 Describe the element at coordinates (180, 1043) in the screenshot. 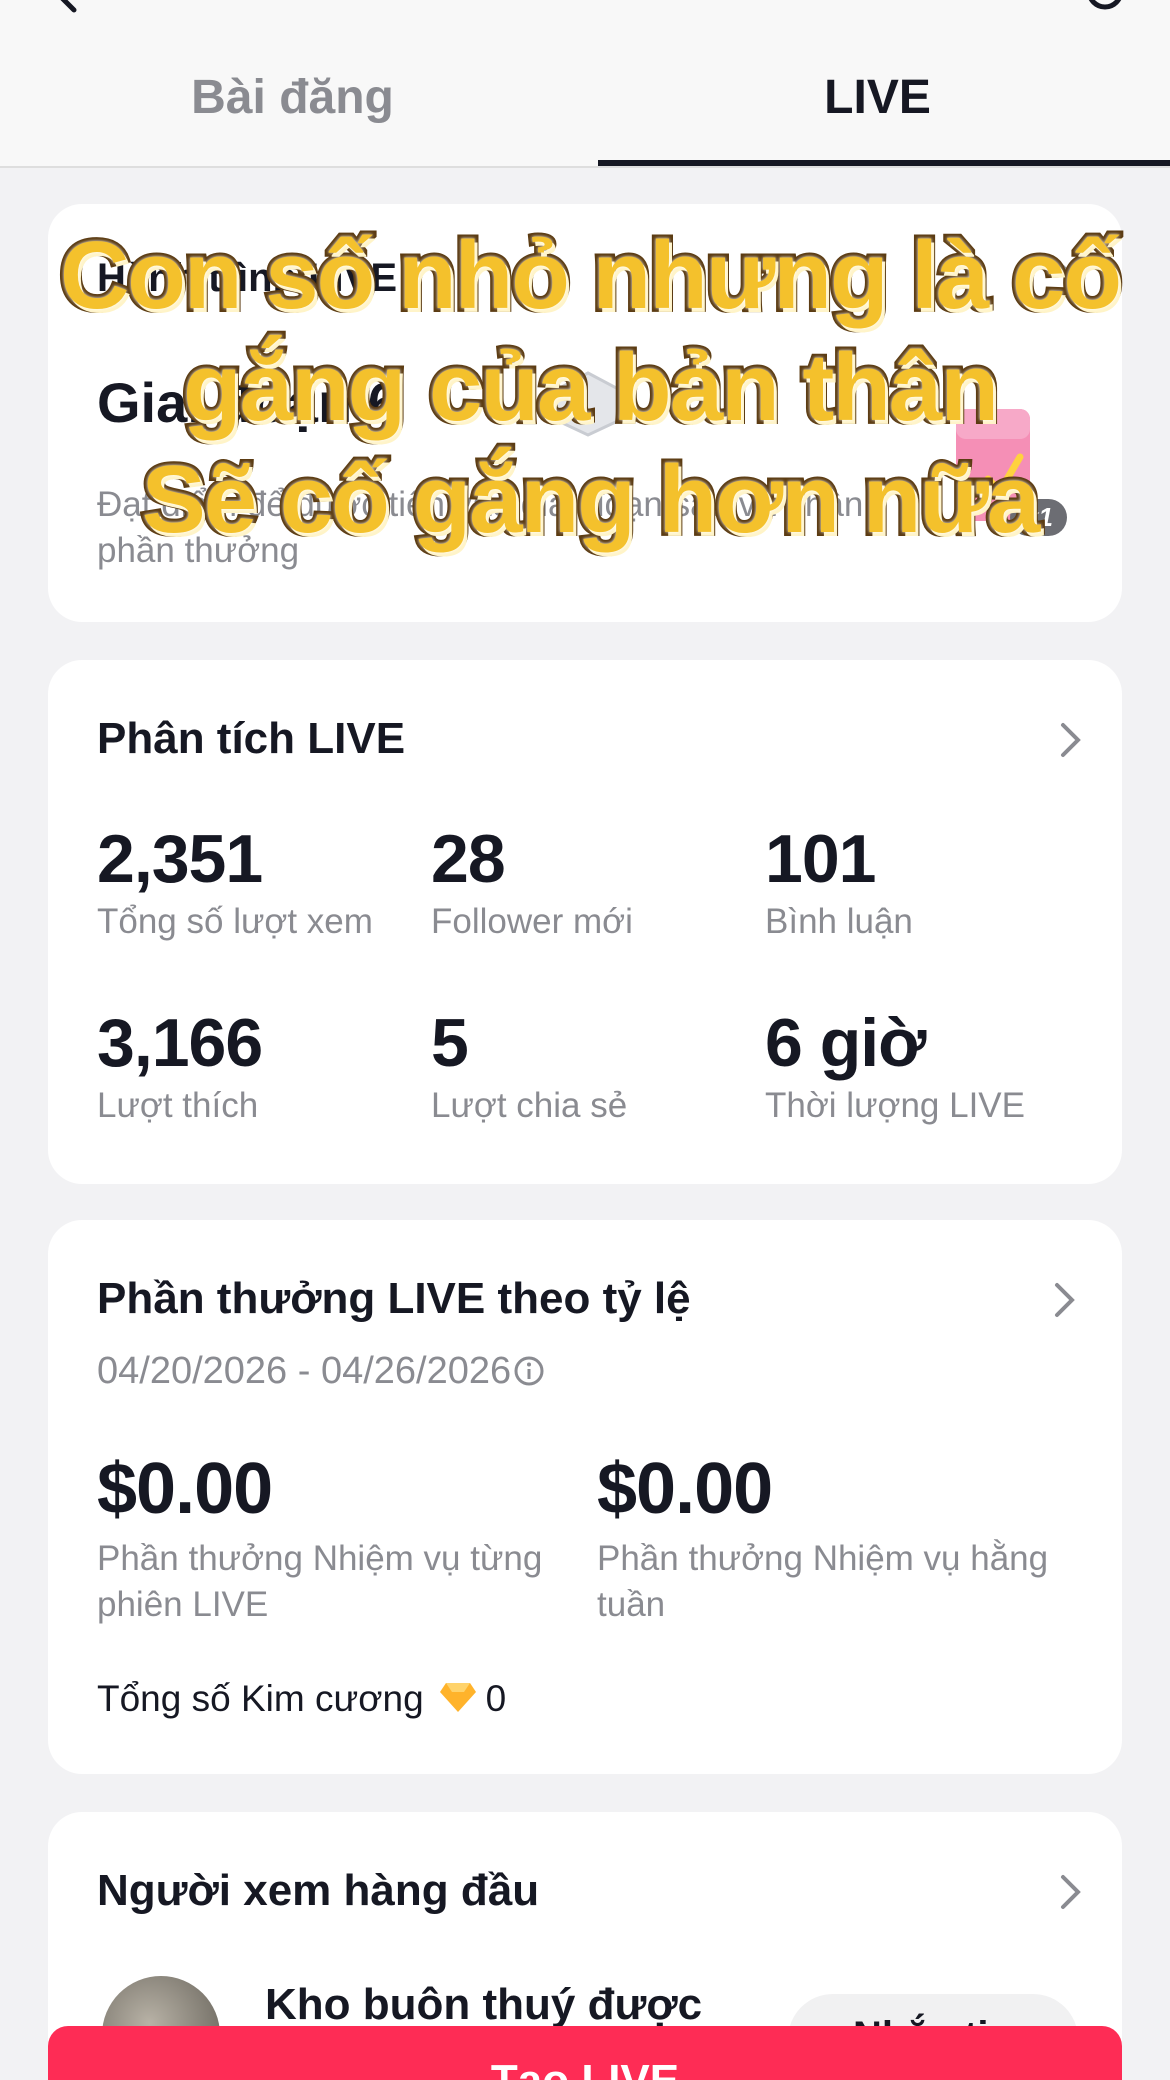

I see `stat-value: 3,166` at that location.